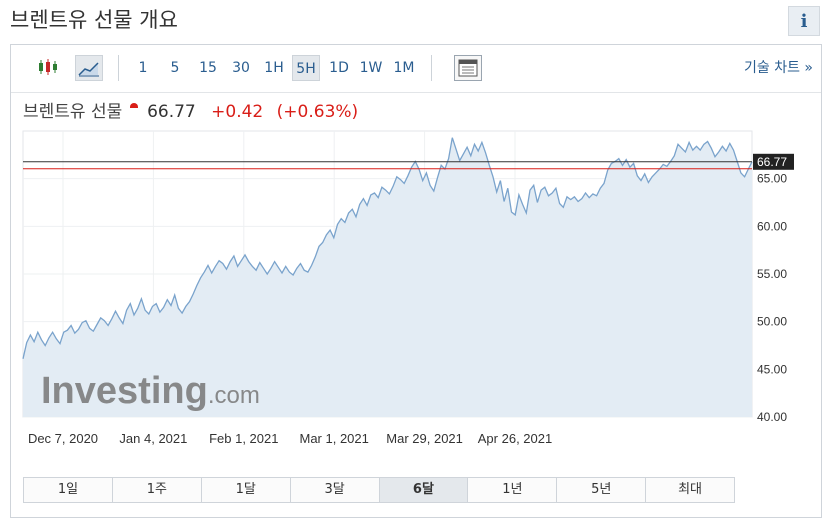  Describe the element at coordinates (772, 417) in the screenshot. I see `y-tick-label: 40.00` at that location.